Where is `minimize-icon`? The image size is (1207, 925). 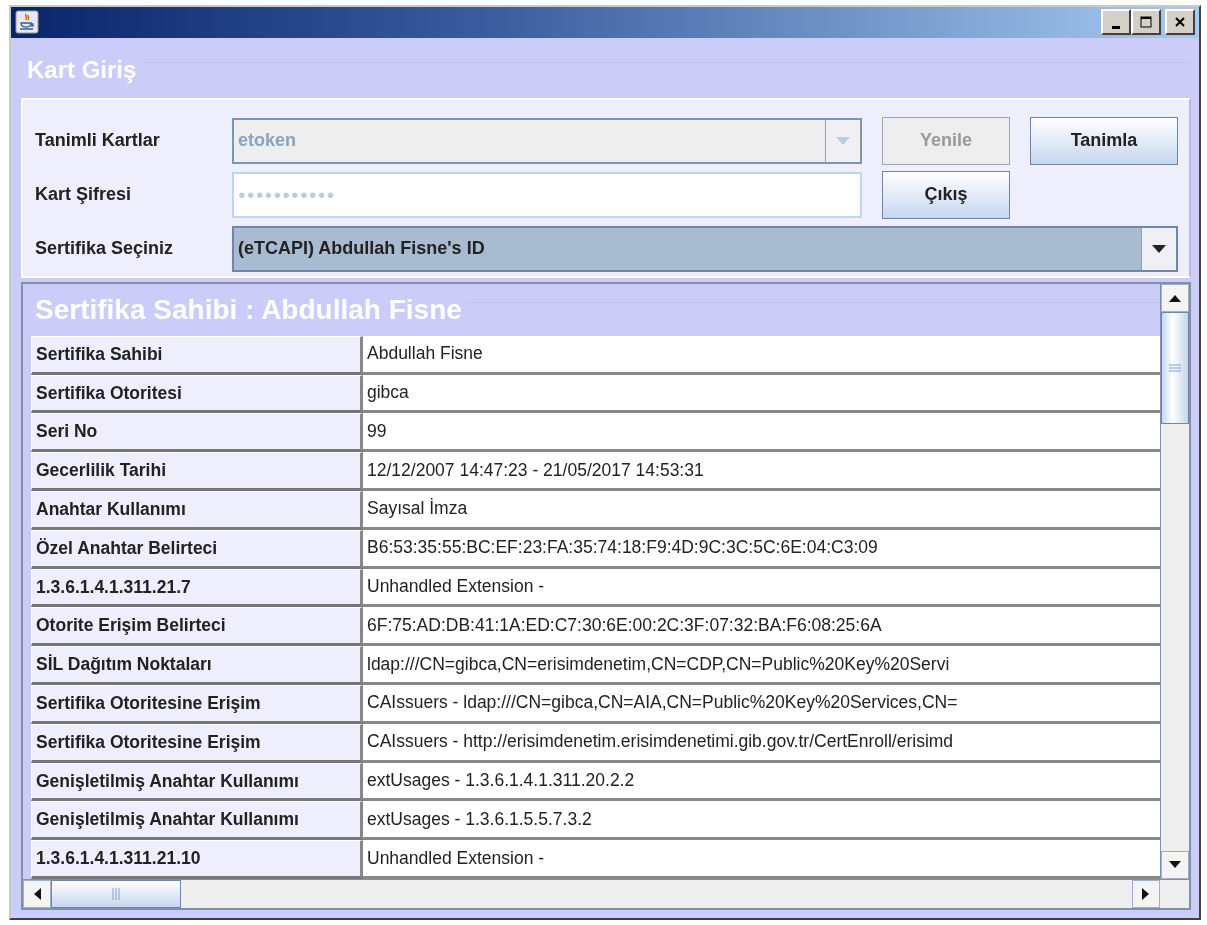
minimize-icon is located at coordinates (1116, 27).